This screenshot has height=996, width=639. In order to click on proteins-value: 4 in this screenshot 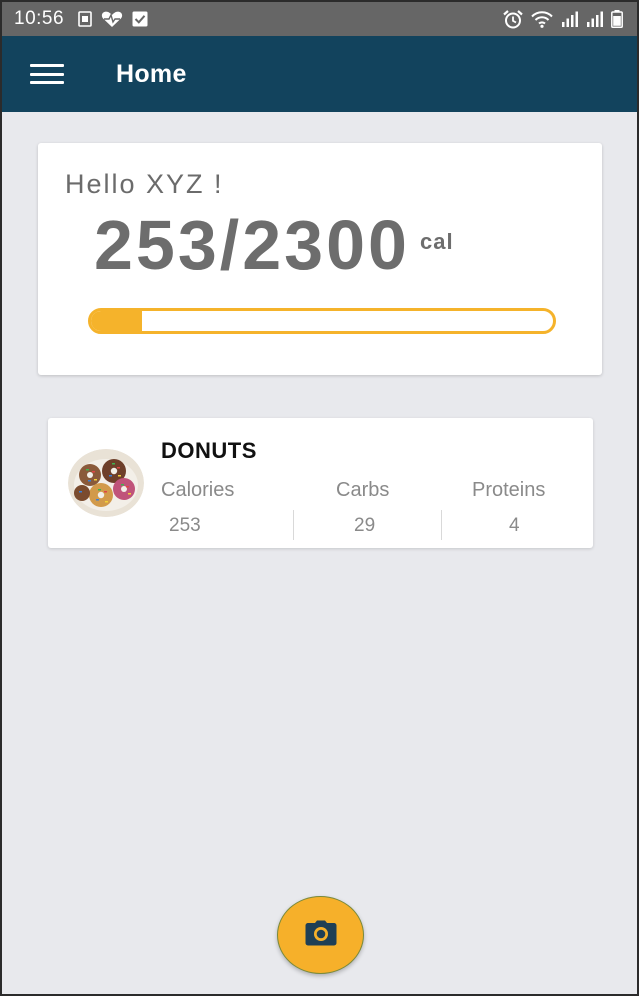, I will do `click(514, 525)`.